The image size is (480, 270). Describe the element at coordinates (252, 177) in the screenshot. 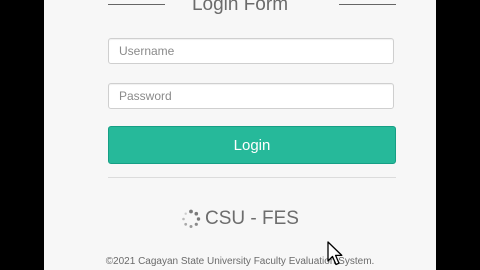

I see `divider` at that location.